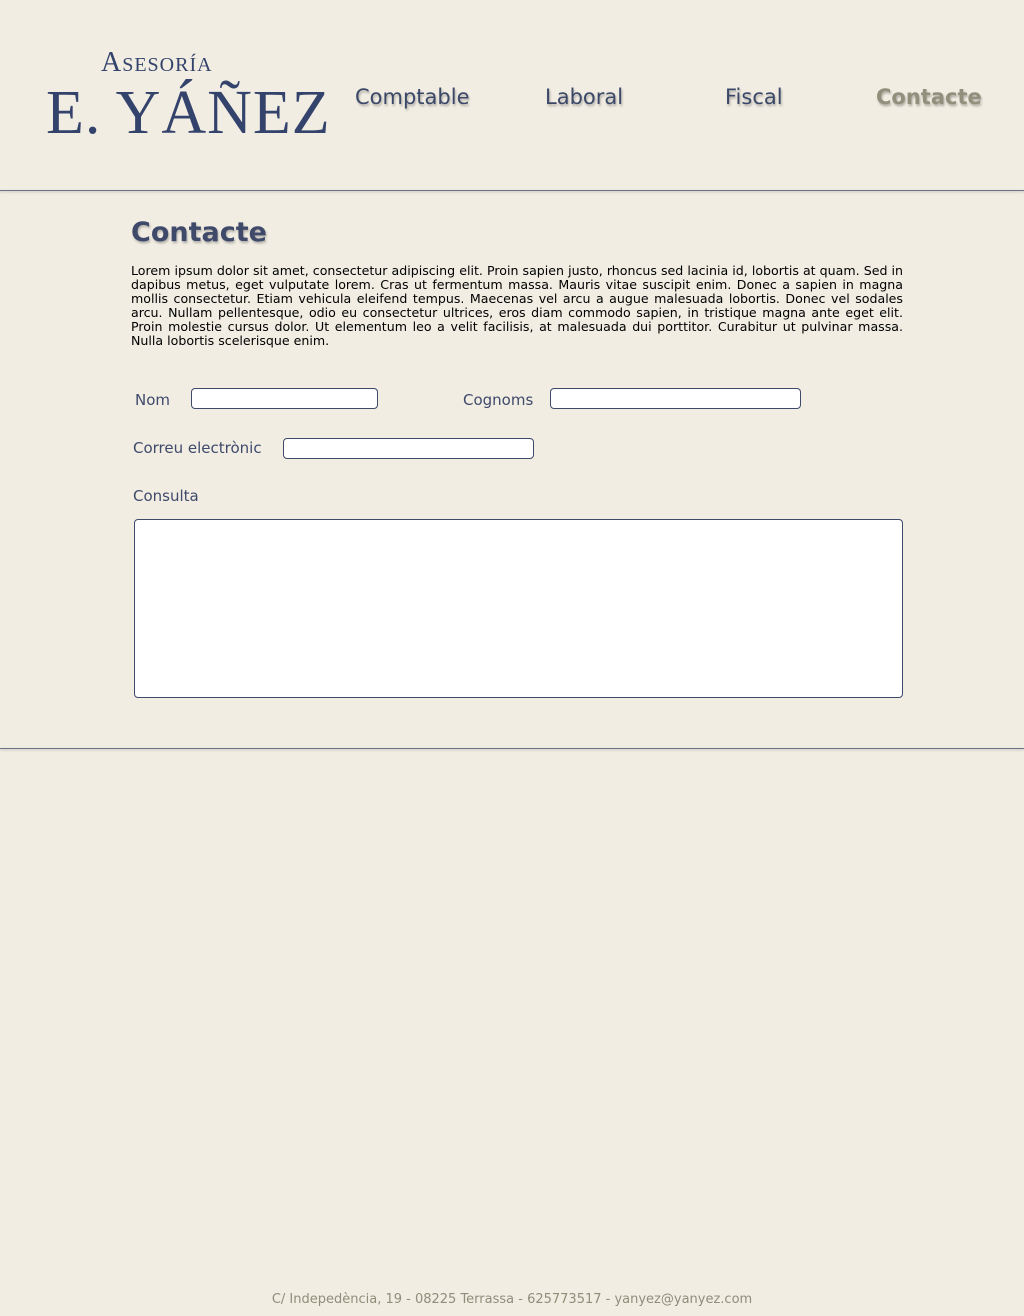  What do you see at coordinates (584, 97) in the screenshot?
I see `nav-item-laboral: Laboral` at bounding box center [584, 97].